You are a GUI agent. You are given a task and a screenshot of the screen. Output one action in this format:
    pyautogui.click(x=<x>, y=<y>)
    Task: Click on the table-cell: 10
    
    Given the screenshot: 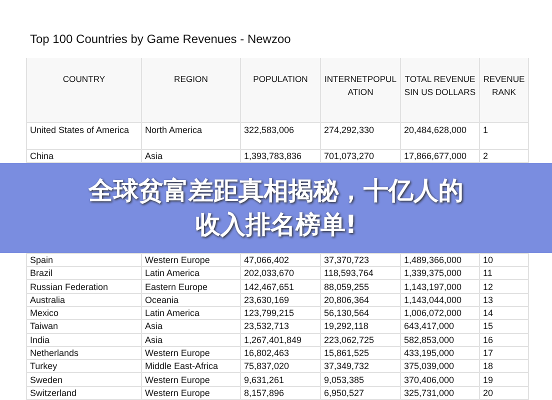 What is the action you would take?
    pyautogui.click(x=504, y=260)
    